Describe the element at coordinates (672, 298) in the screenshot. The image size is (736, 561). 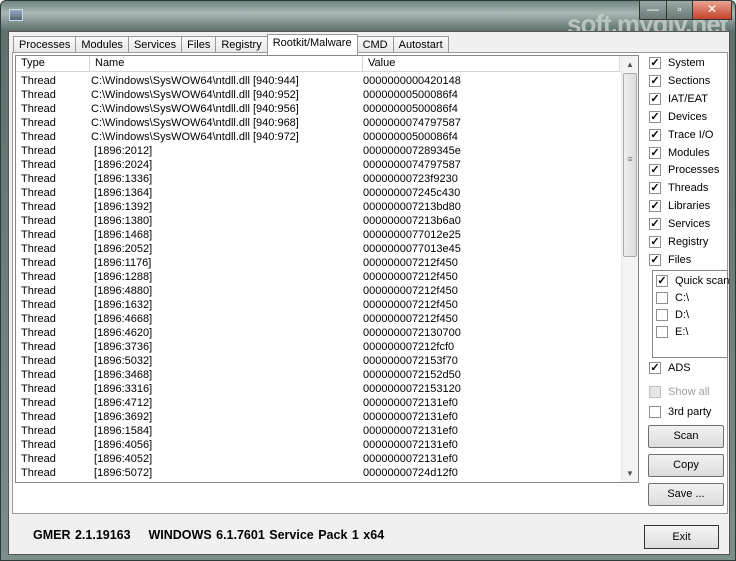
I see `drive-c: C:\` at that location.